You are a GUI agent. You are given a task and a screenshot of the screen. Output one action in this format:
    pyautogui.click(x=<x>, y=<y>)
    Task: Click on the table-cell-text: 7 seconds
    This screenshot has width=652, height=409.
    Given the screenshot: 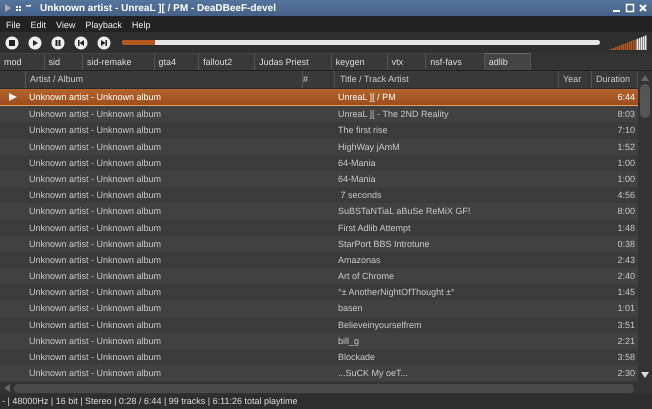 What is the action you would take?
    pyautogui.click(x=361, y=195)
    